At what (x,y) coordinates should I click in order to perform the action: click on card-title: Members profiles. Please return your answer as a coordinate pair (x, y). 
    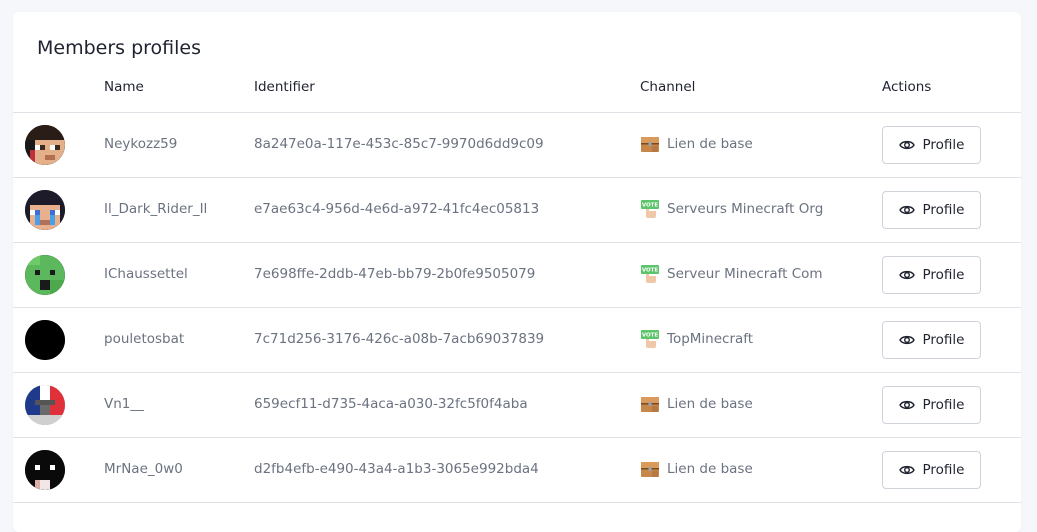
    Looking at the image, I should click on (119, 48).